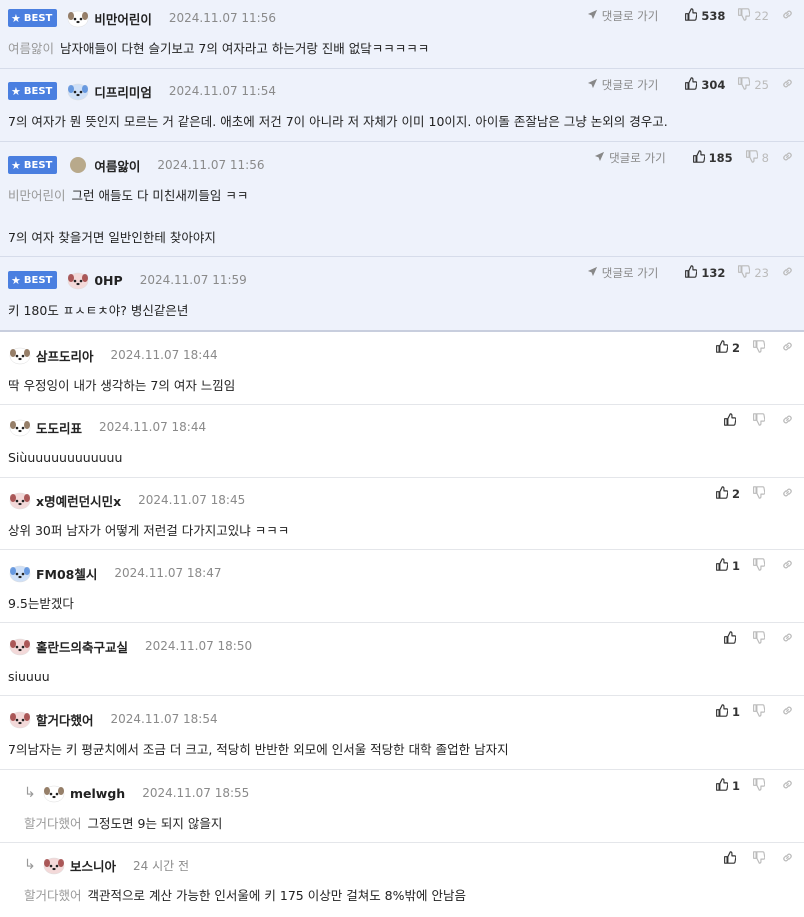  What do you see at coordinates (712, 158) in the screenshot?
I see `like-button: 185` at bounding box center [712, 158].